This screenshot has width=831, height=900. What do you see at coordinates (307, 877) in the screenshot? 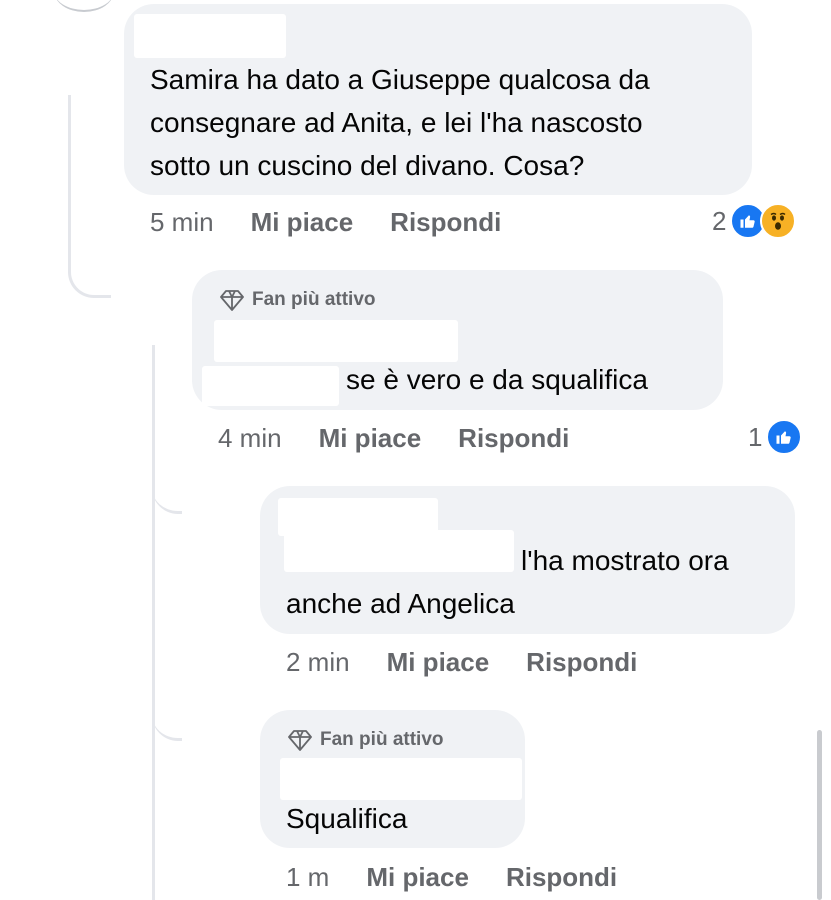
I see `comment-time: 1 m` at bounding box center [307, 877].